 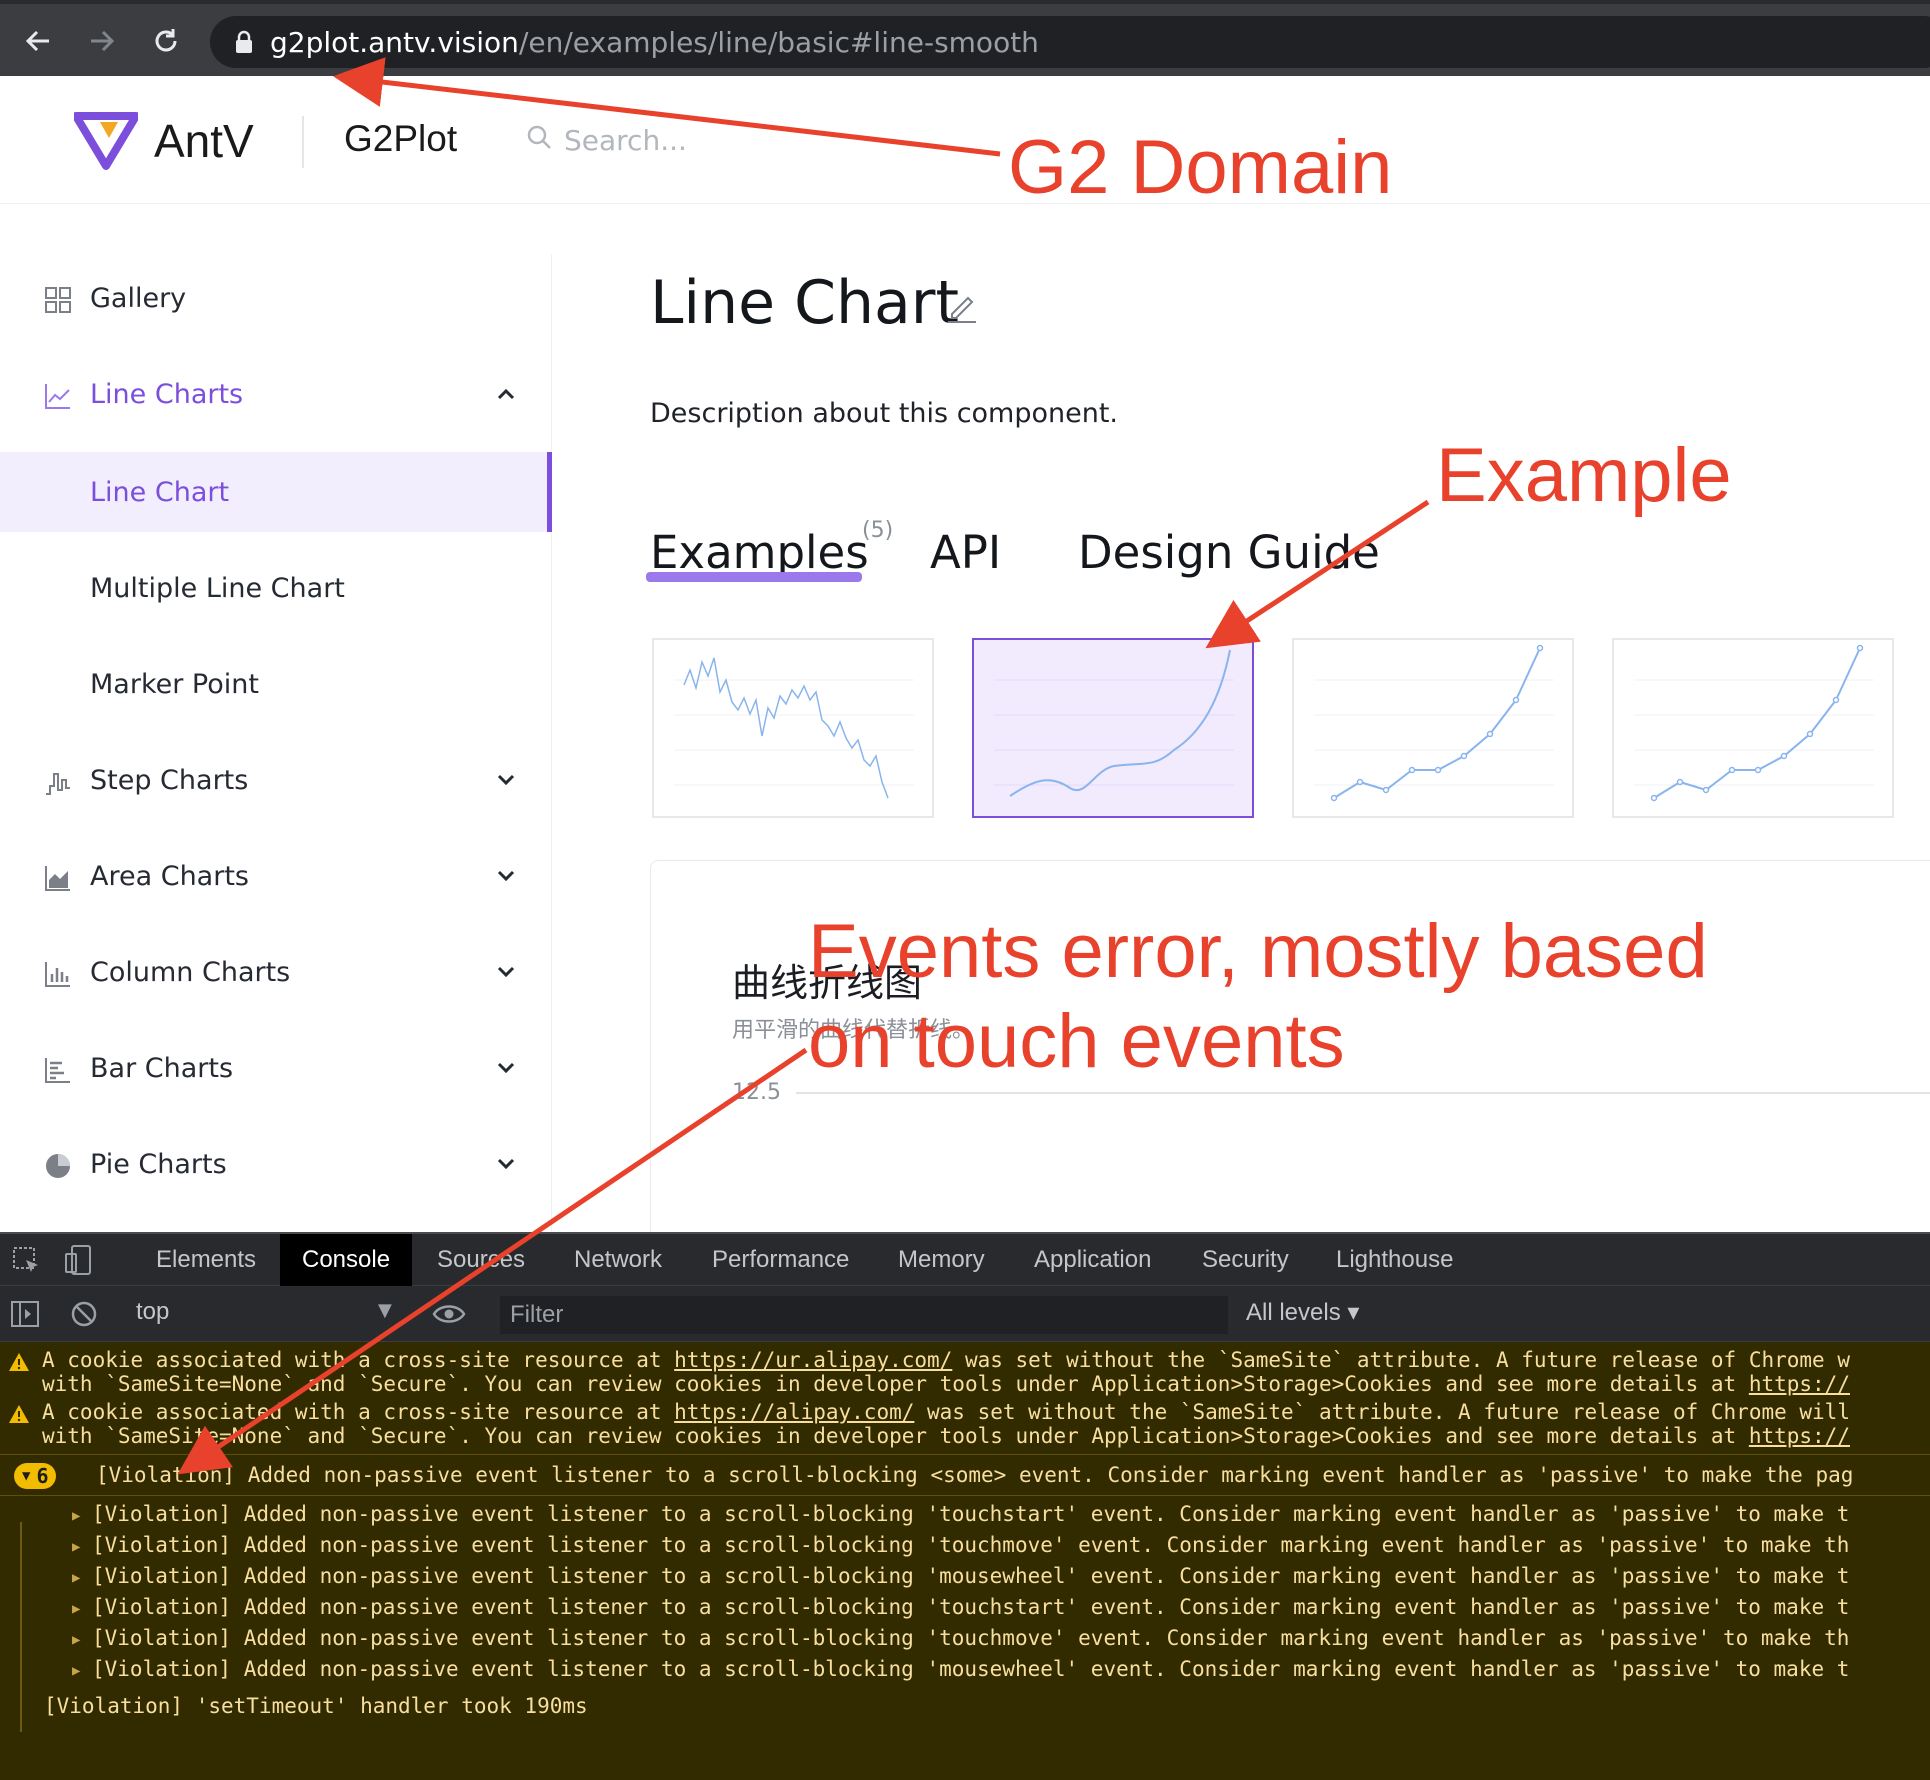 What do you see at coordinates (754, 577) in the screenshot?
I see `active-tab-indicator` at bounding box center [754, 577].